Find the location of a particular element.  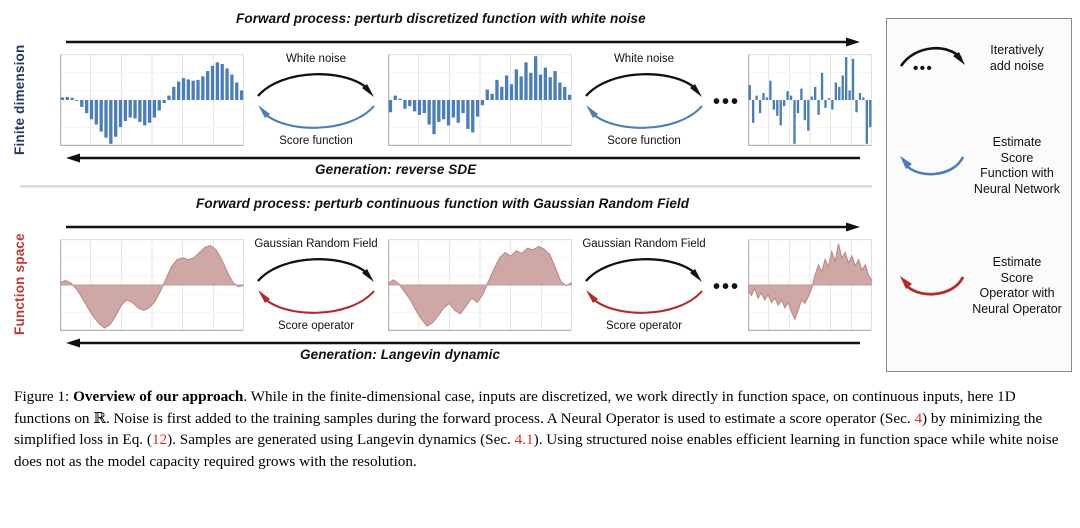

legend-dots: ••• is located at coordinates (923, 68).